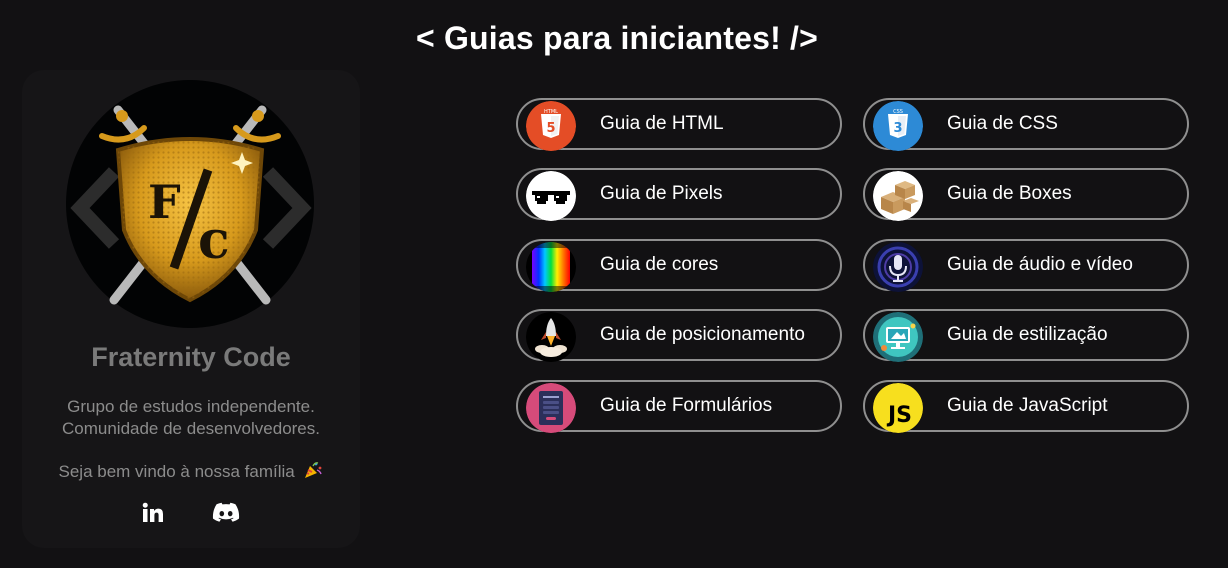  I want to click on form-icon, so click(551, 408).